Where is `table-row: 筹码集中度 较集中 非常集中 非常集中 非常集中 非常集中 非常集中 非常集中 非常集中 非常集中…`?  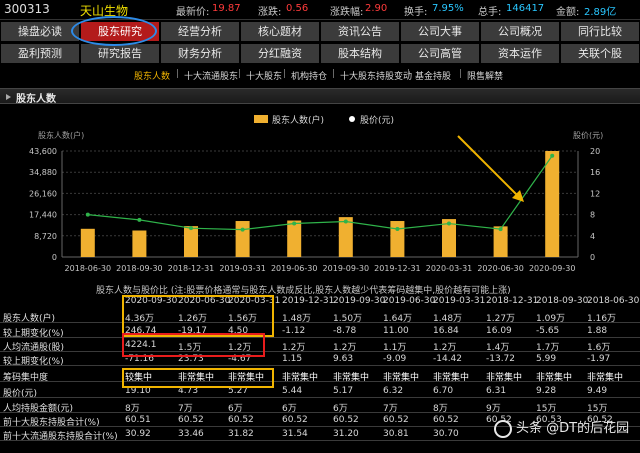
table-row: 筹码集中度 较集中 非常集中 非常集中 非常集中 非常集中 非常集中 非常集中 非常集中 非常集中… is located at coordinates (320, 376).